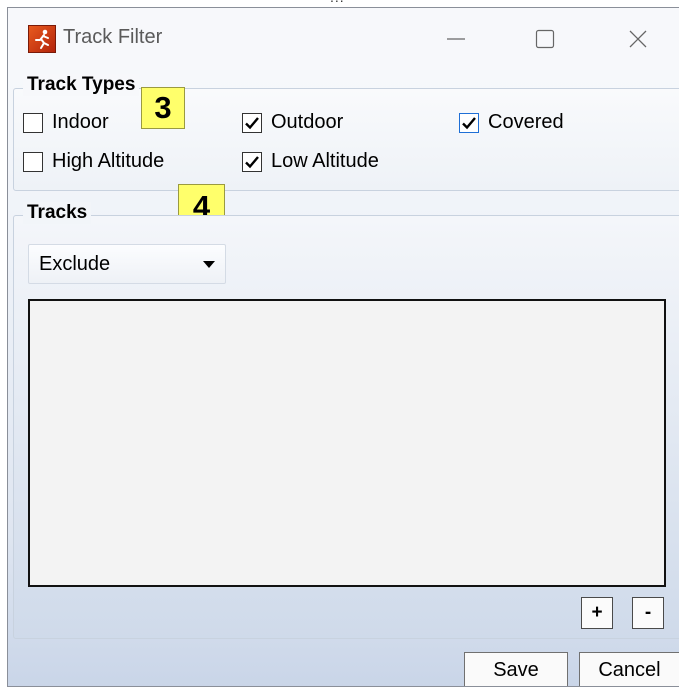 The height and width of the screenshot is (692, 679). I want to click on checkbox-label: Low Altitude, so click(325, 161).